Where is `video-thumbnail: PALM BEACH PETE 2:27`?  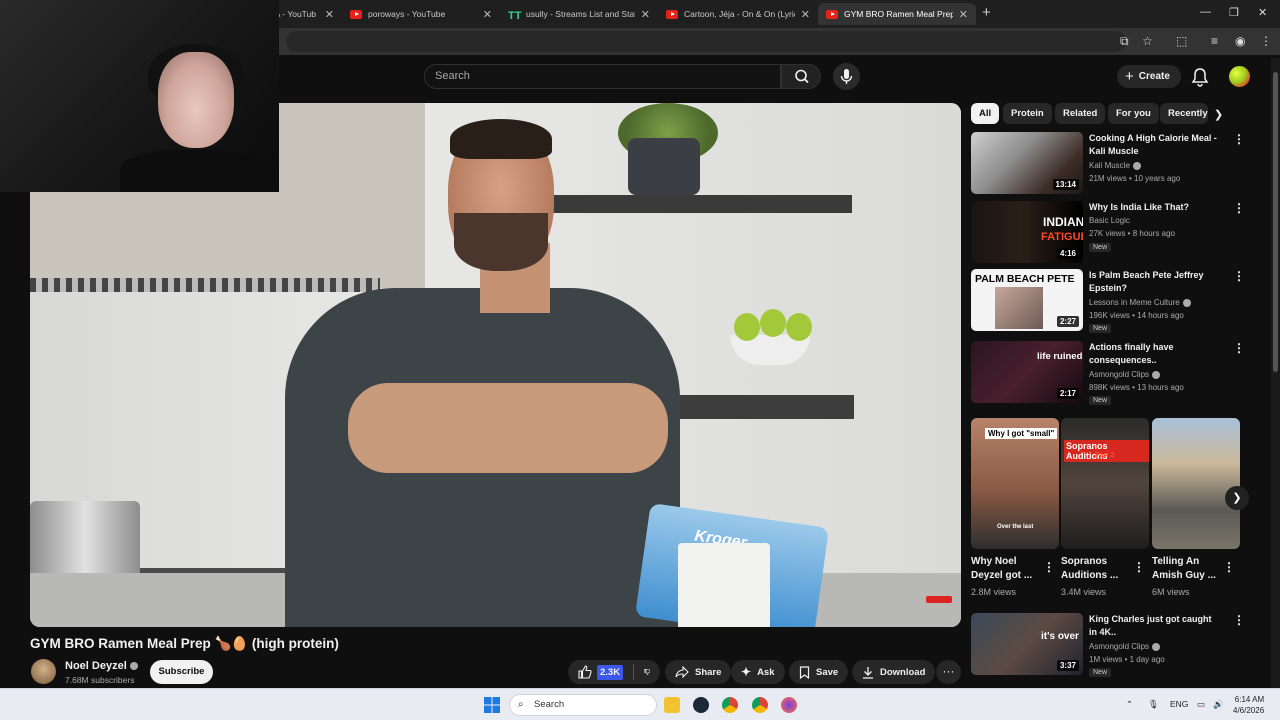 video-thumbnail: PALM BEACH PETE 2:27 is located at coordinates (1027, 300).